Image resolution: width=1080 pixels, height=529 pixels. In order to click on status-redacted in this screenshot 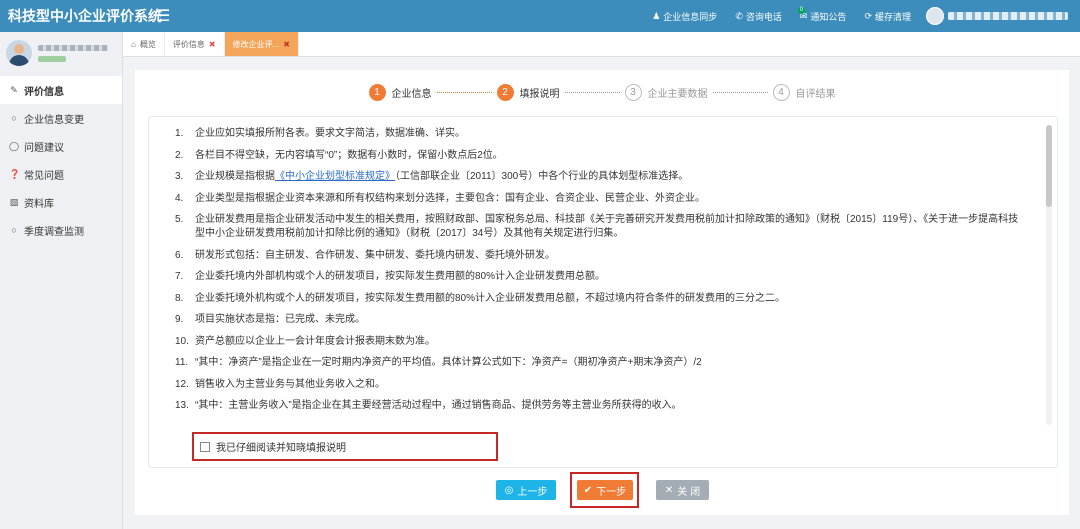, I will do `click(52, 58)`.